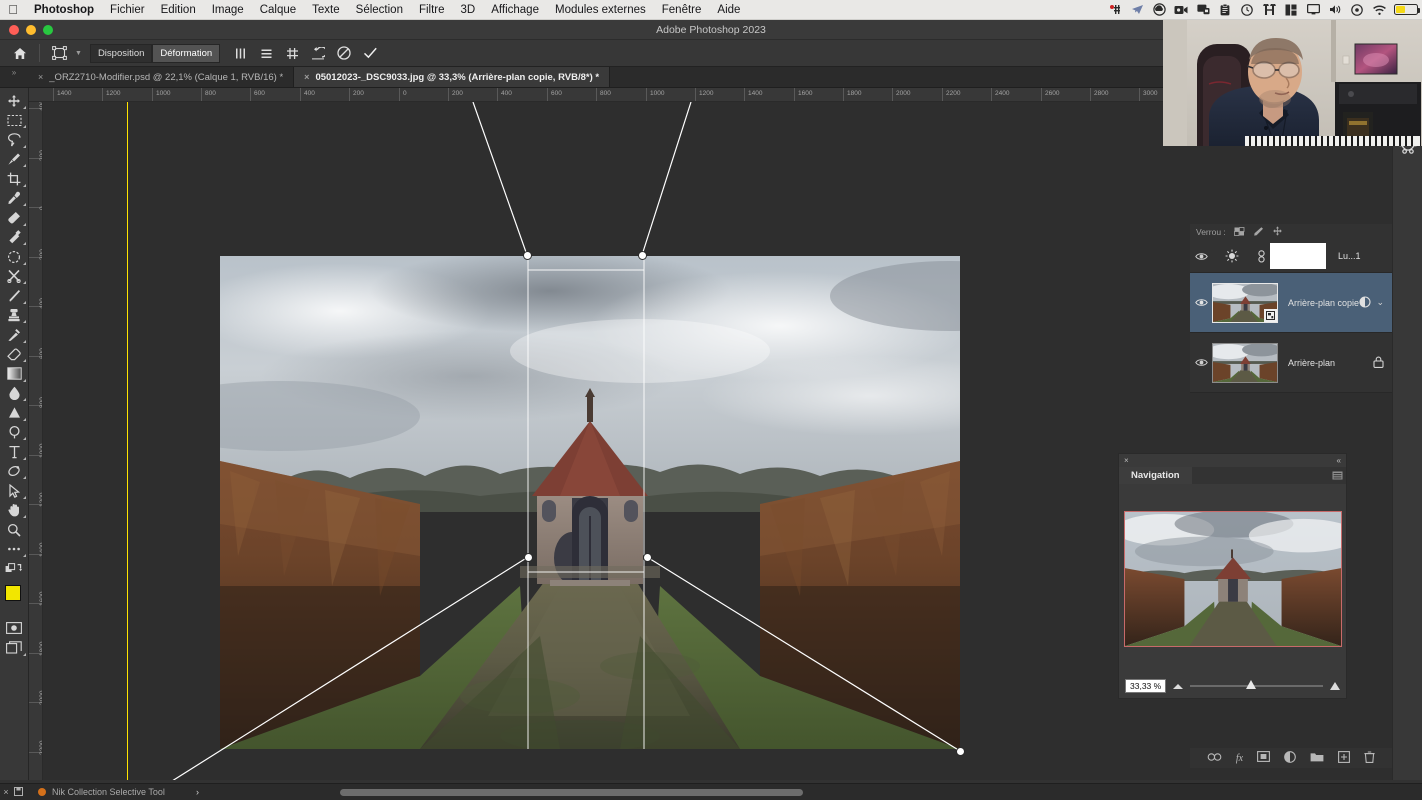  I want to click on default-colors-icon, so click(14, 569).